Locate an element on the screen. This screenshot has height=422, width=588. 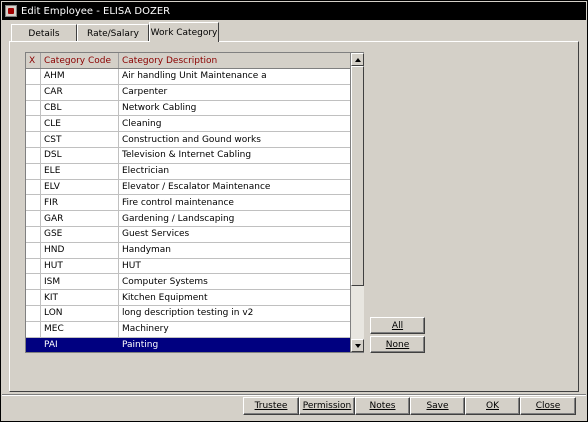
category-code-cell: GAR is located at coordinates (80, 218).